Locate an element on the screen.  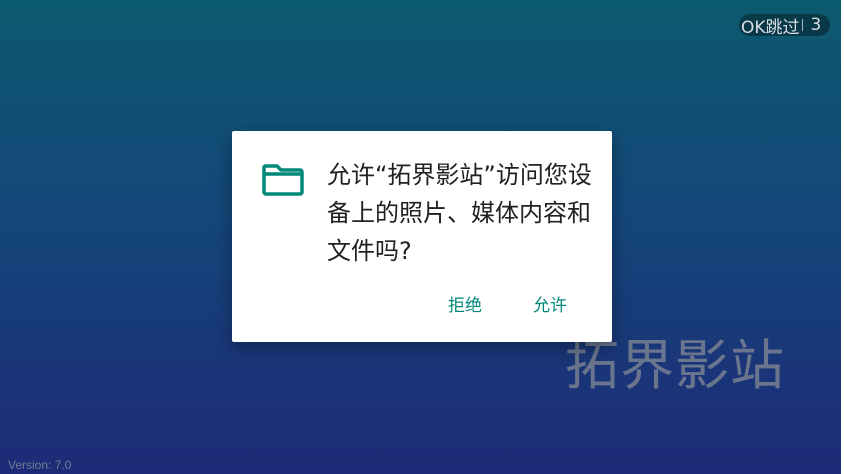
skip-label: OK跳过 is located at coordinates (770, 27).